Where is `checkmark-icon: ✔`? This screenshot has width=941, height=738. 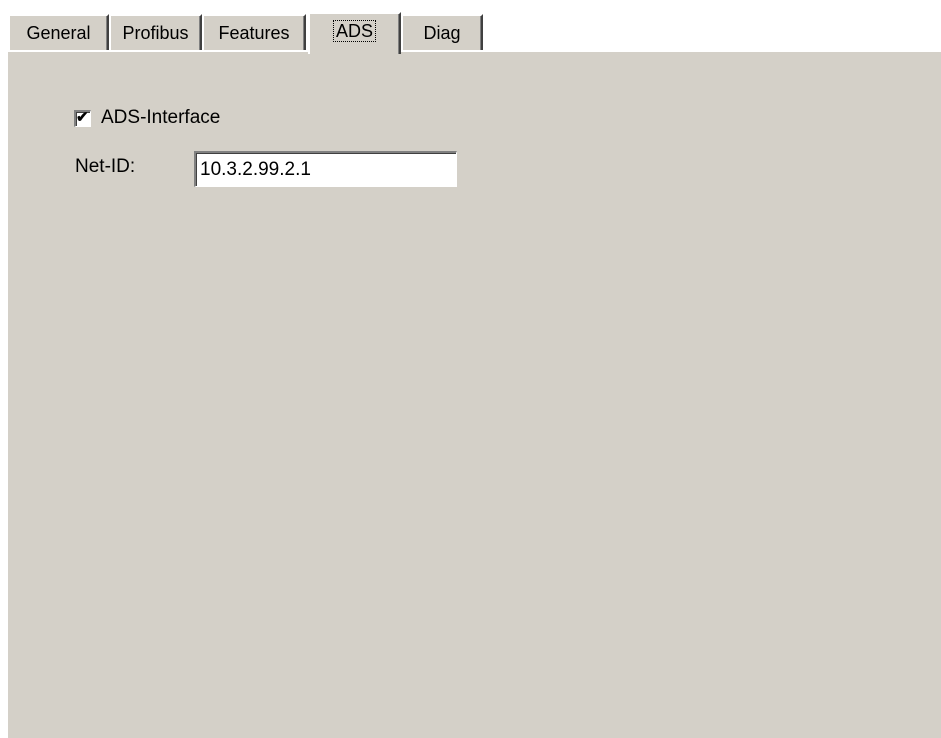
checkmark-icon: ✔ is located at coordinates (82, 117).